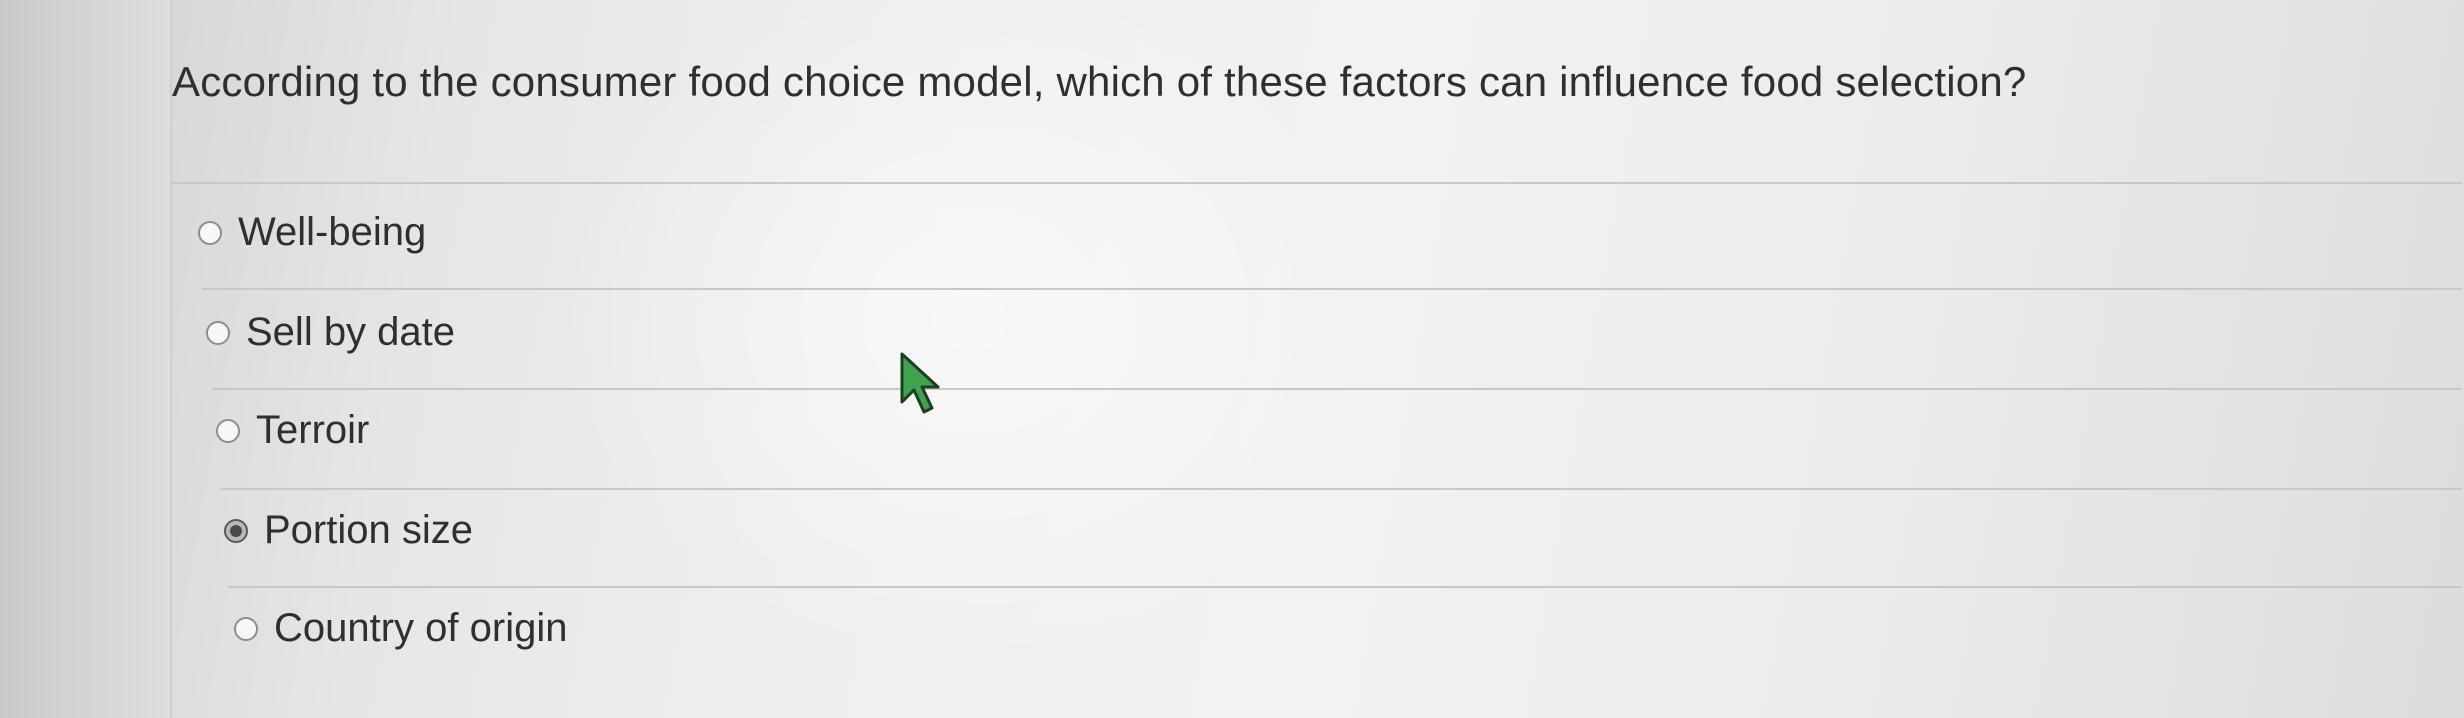  What do you see at coordinates (332, 232) in the screenshot?
I see `option-label: Well-being` at bounding box center [332, 232].